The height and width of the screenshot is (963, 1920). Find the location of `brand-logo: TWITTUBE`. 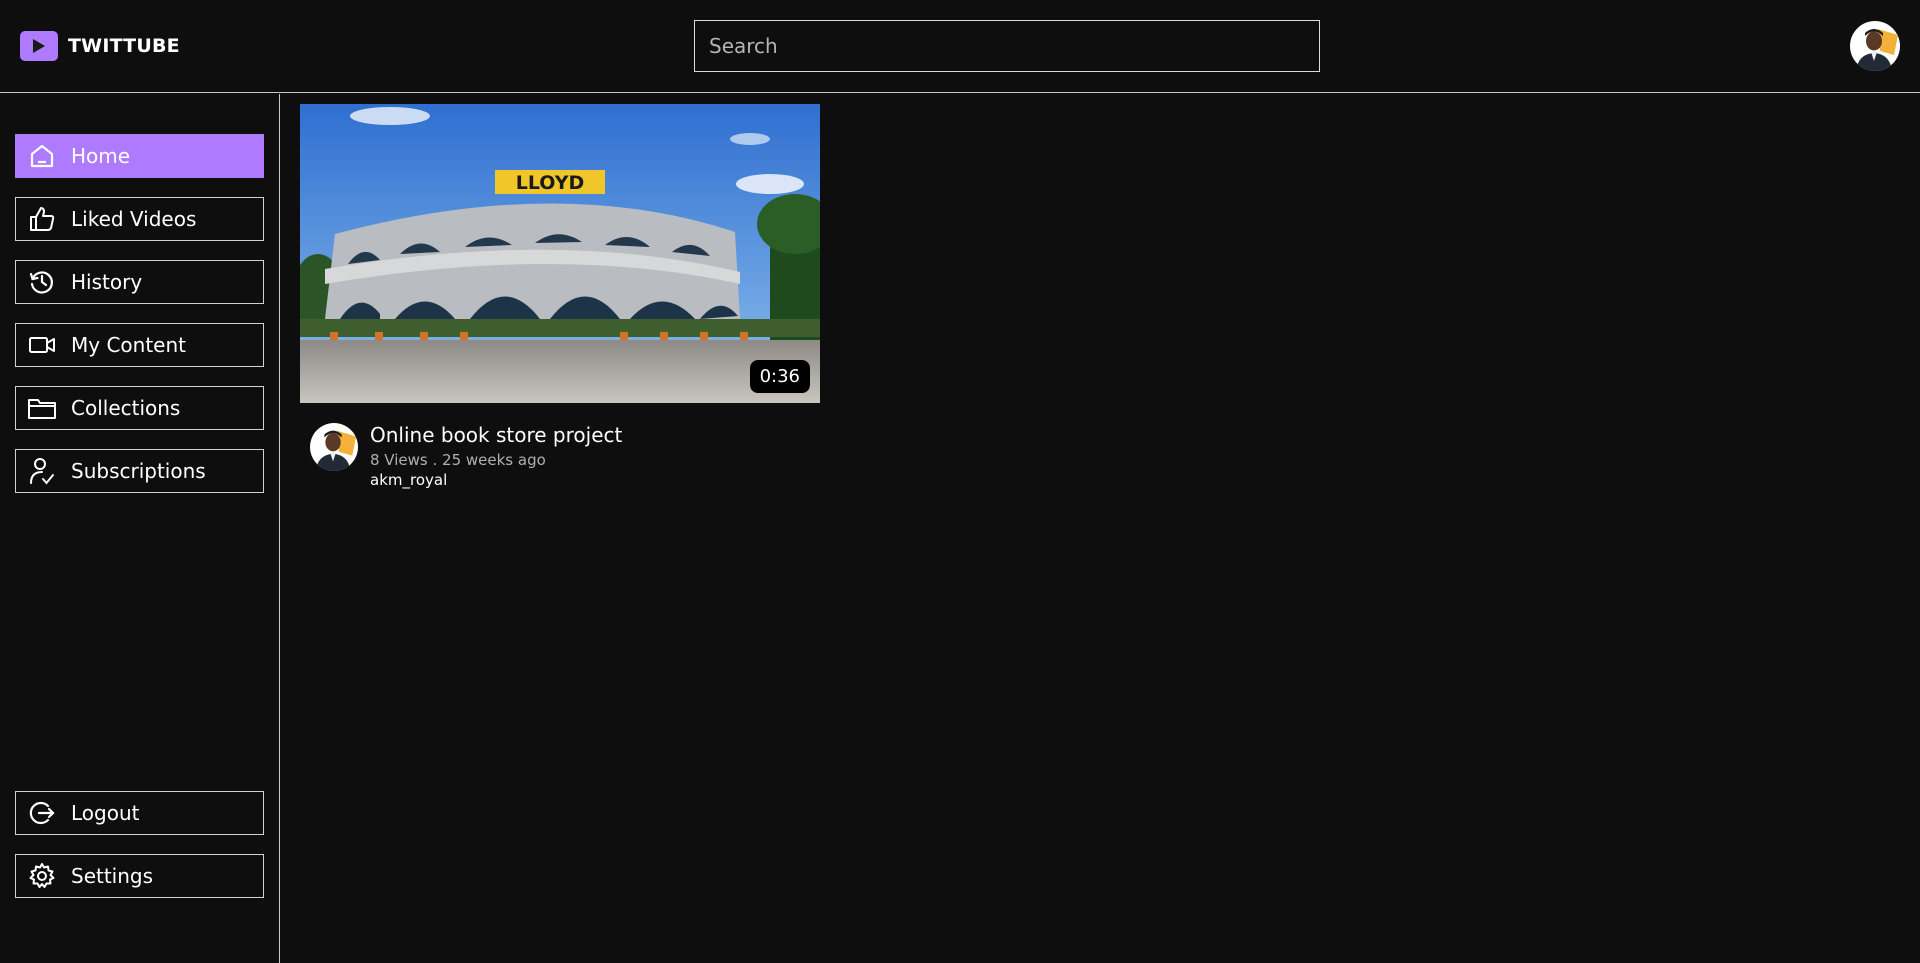

brand-logo: TWITTUBE is located at coordinates (100, 46).